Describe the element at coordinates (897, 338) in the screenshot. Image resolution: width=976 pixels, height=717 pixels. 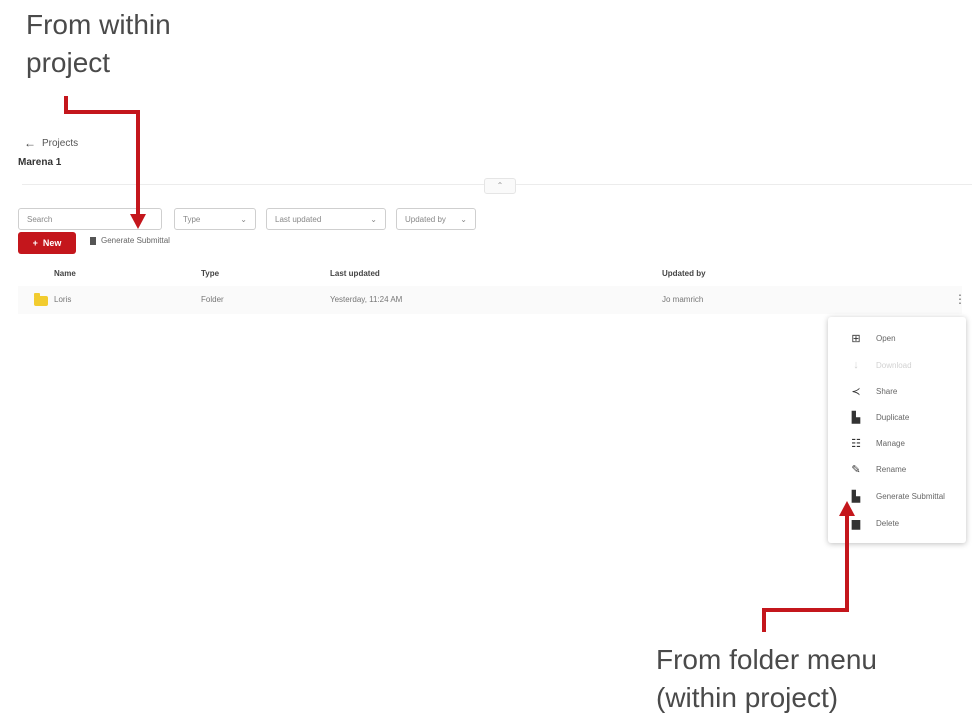
I see `menu-item-open: ⊞ Open` at that location.